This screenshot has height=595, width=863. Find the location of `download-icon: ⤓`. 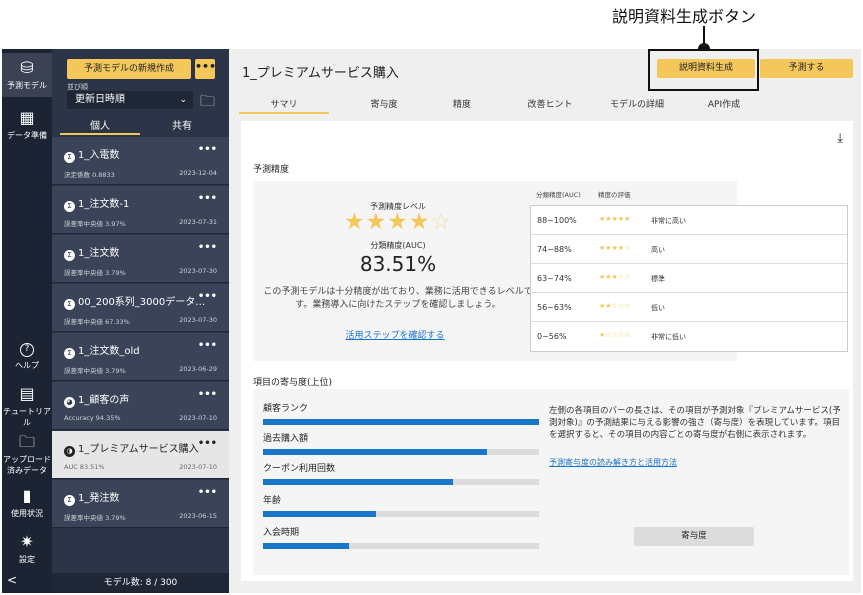

download-icon: ⤓ is located at coordinates (840, 138).